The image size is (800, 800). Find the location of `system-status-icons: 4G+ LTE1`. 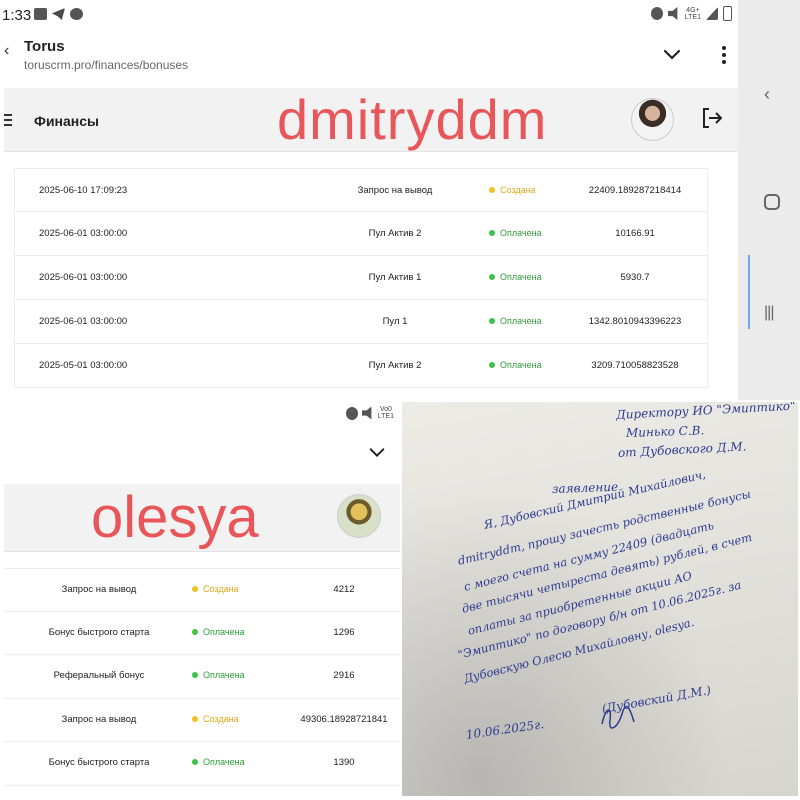

system-status-icons: 4G+ LTE1 is located at coordinates (691, 13).